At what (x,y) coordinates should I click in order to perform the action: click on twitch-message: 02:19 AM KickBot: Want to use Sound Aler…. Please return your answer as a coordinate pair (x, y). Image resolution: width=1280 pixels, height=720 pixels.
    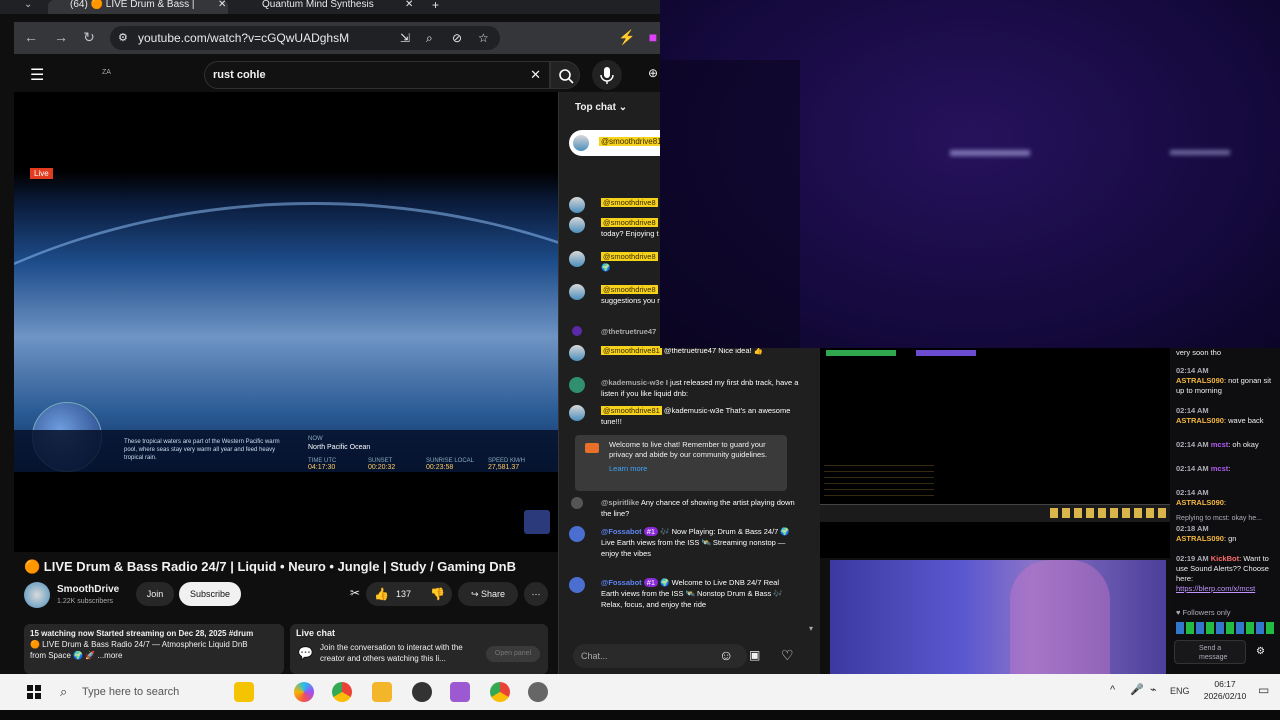
    Looking at the image, I should click on (1226, 574).